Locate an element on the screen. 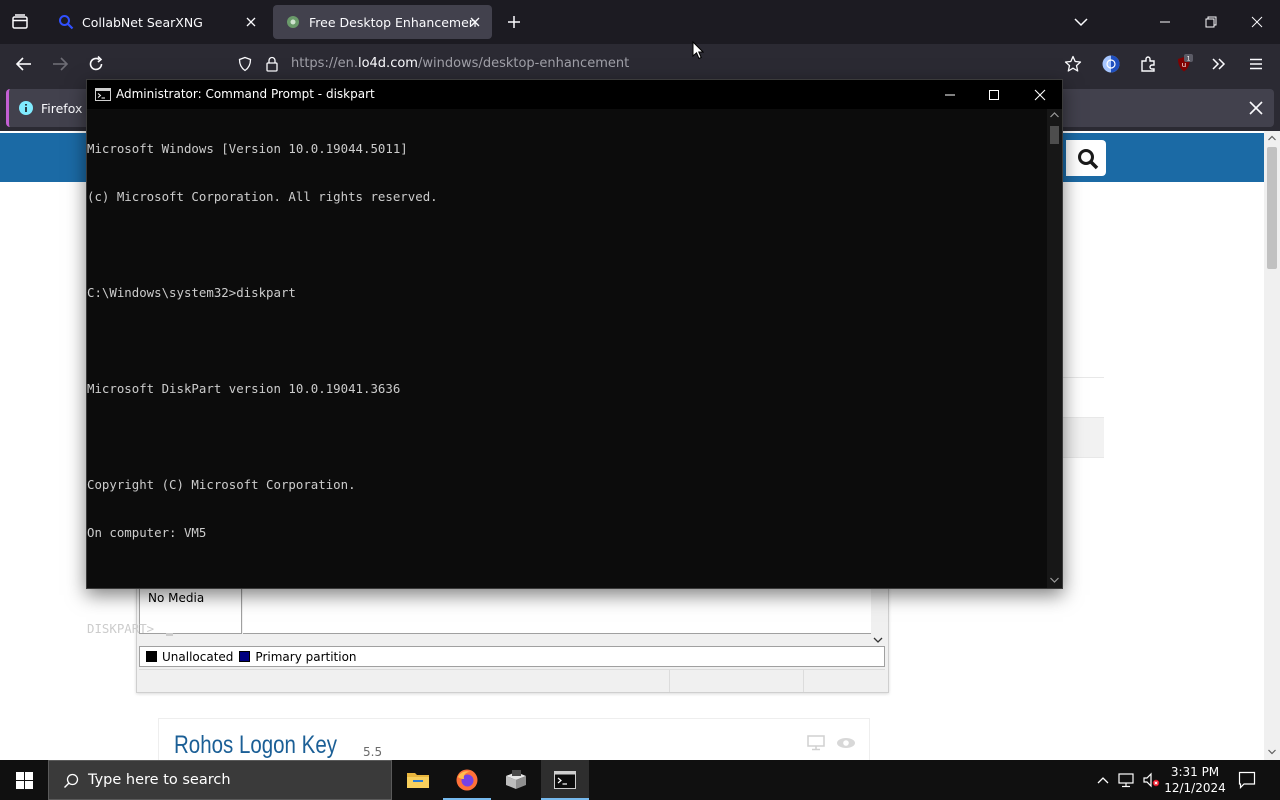 The height and width of the screenshot is (800, 1280). svg-text: 1 is located at coordinates (1189, 59).